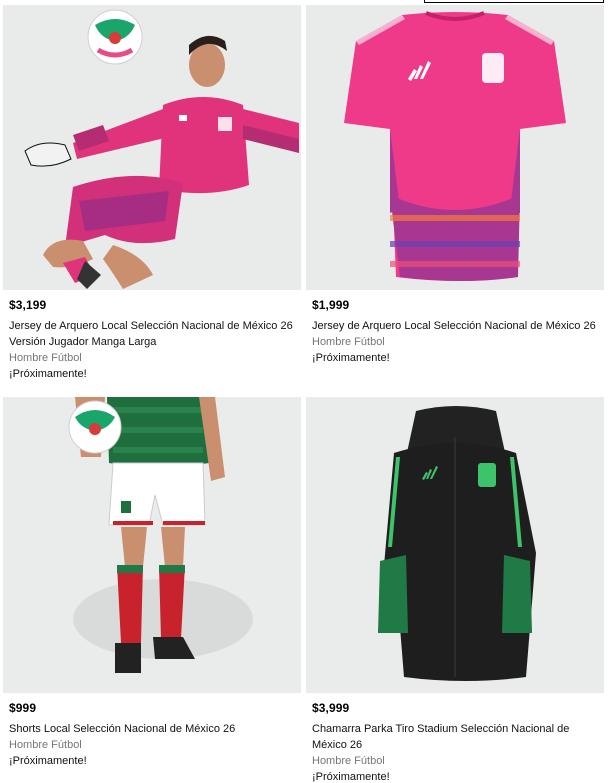  I want to click on product-price: $999, so click(23, 708).